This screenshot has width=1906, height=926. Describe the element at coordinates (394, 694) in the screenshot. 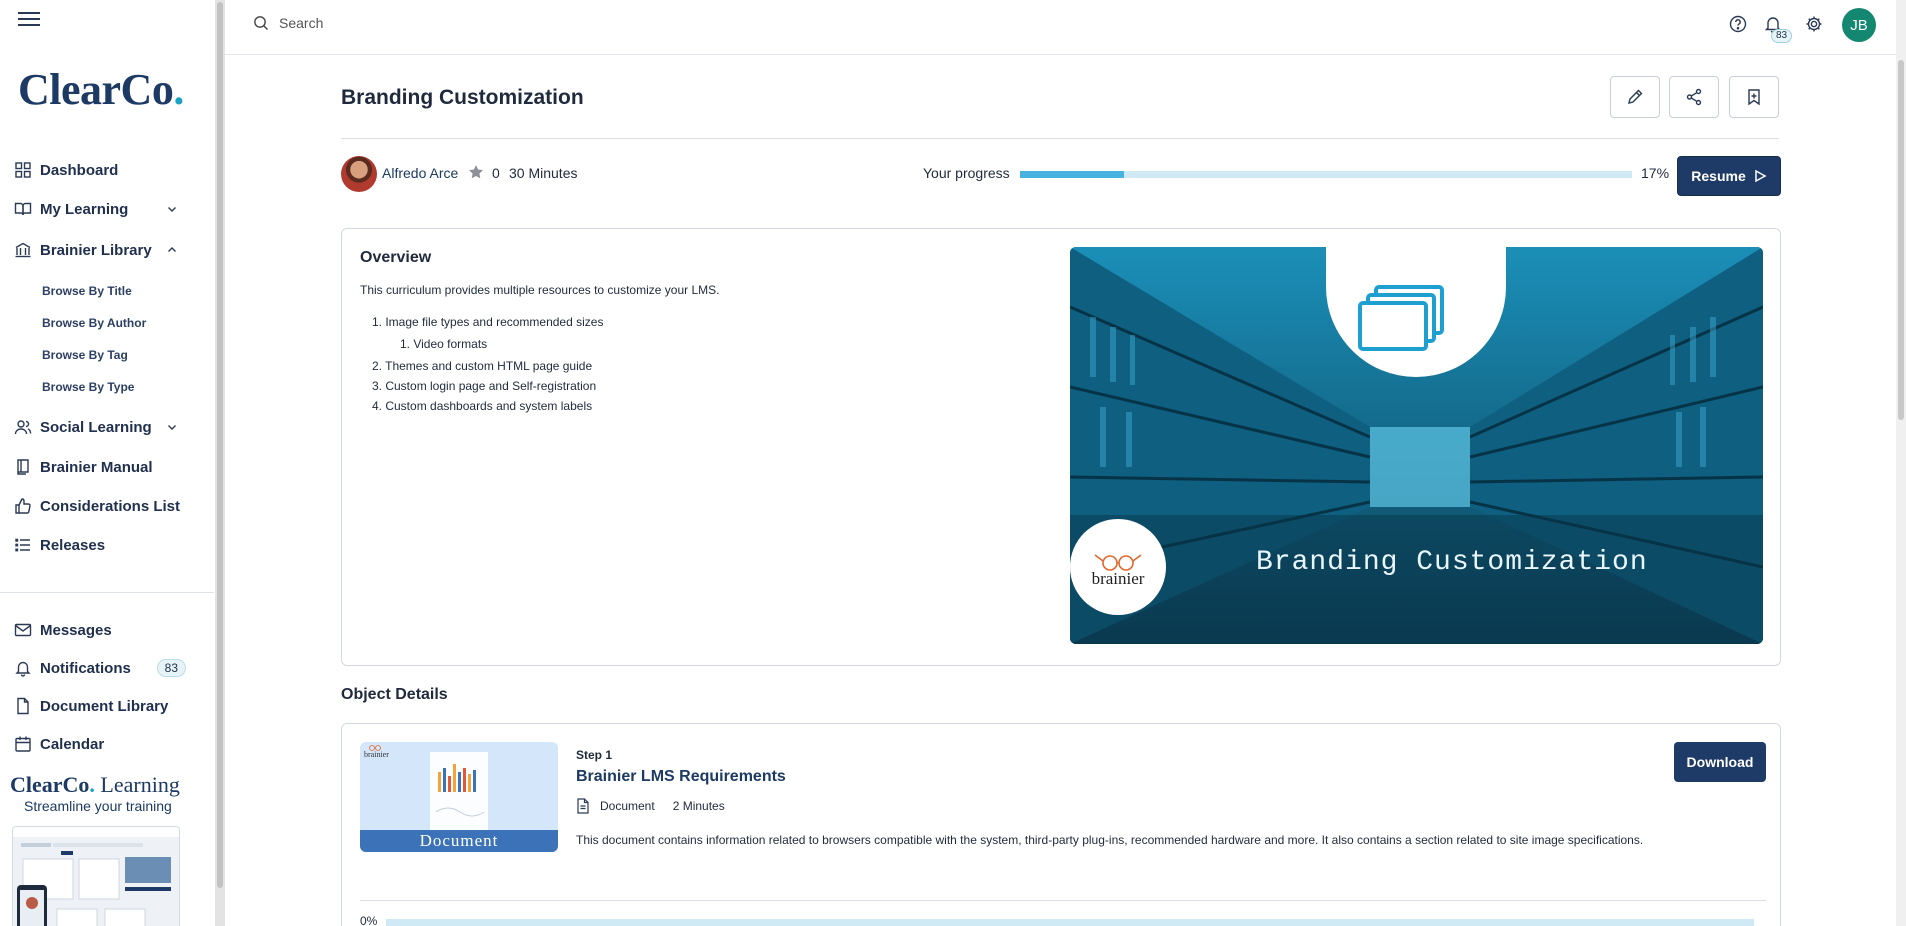

I see `object-details-title: Object Details` at that location.